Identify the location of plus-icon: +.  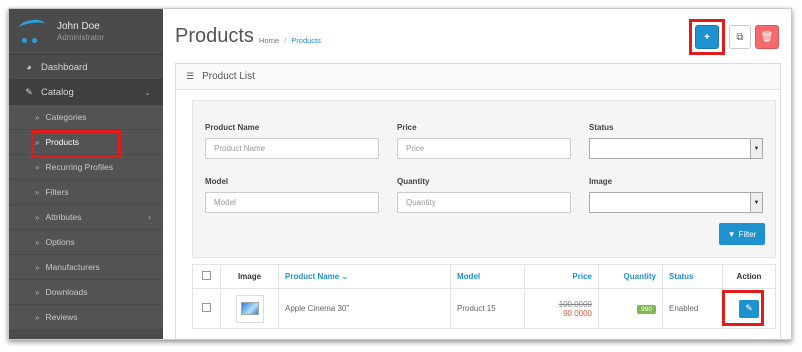
(707, 37).